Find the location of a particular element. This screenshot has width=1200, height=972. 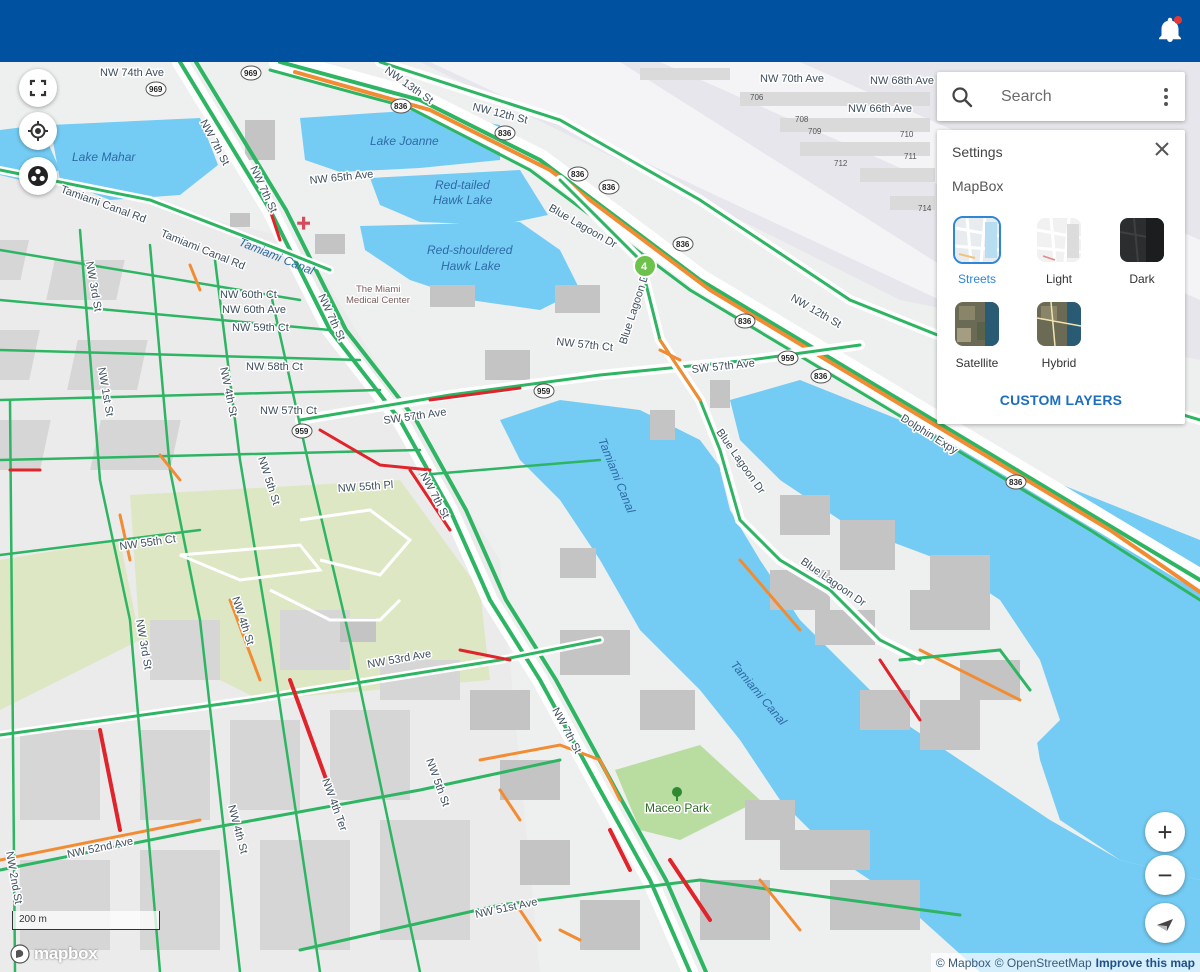

label-red-shouldered-2: Hawk Lake is located at coordinates (471, 266).